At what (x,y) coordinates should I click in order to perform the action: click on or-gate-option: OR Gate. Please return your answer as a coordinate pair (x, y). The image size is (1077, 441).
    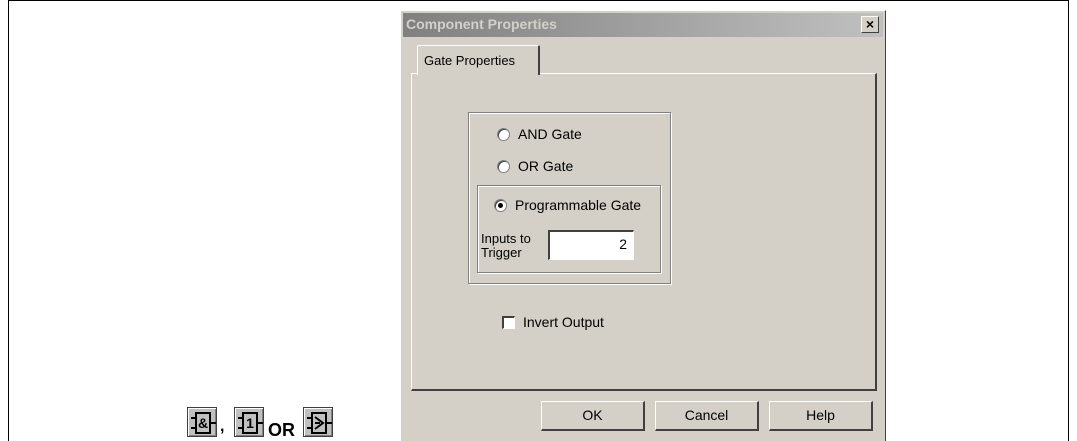
    Looking at the image, I should click on (535, 166).